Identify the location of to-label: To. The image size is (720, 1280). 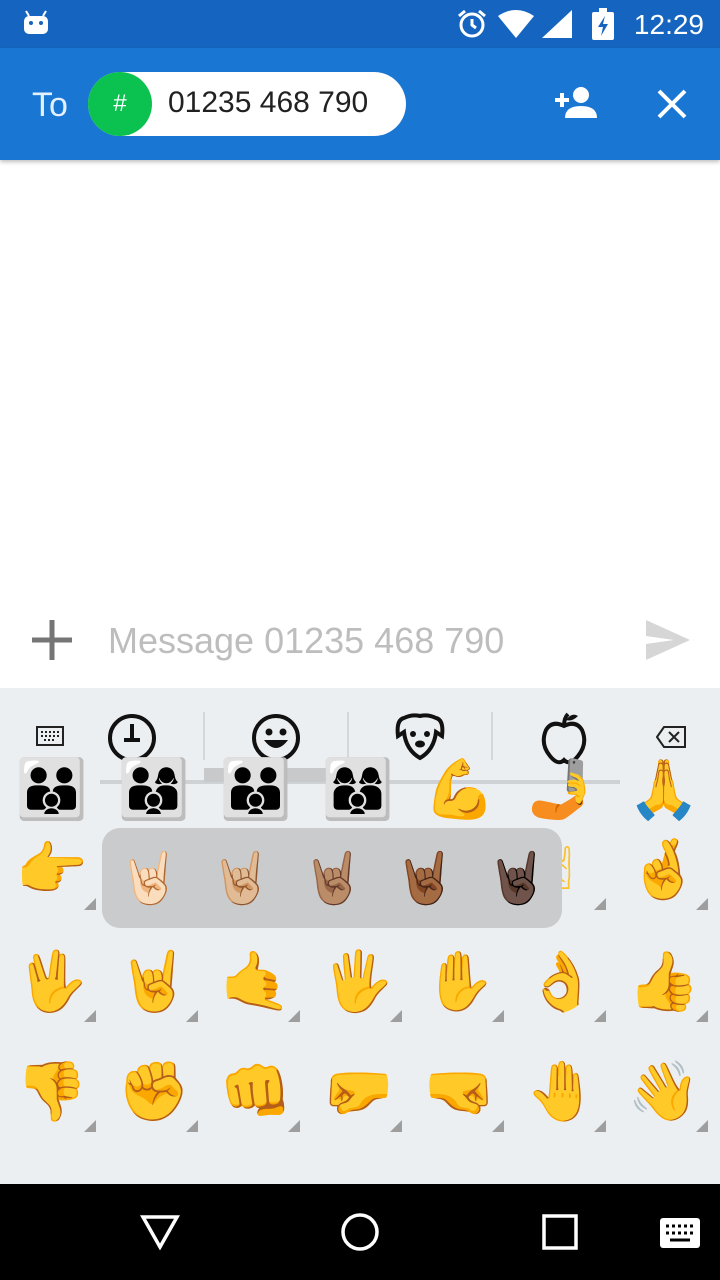
(50, 105).